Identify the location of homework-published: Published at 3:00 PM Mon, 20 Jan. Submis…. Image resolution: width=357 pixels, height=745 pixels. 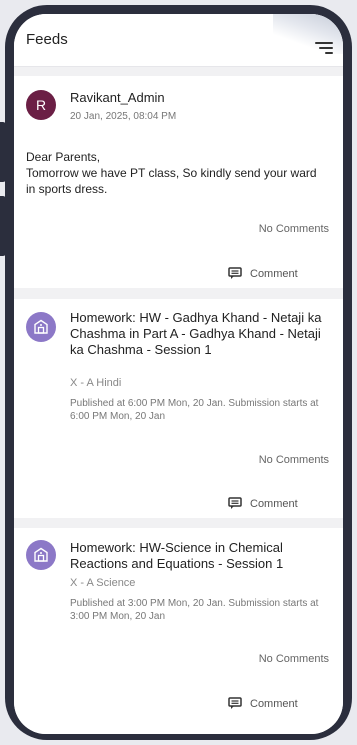
(194, 610).